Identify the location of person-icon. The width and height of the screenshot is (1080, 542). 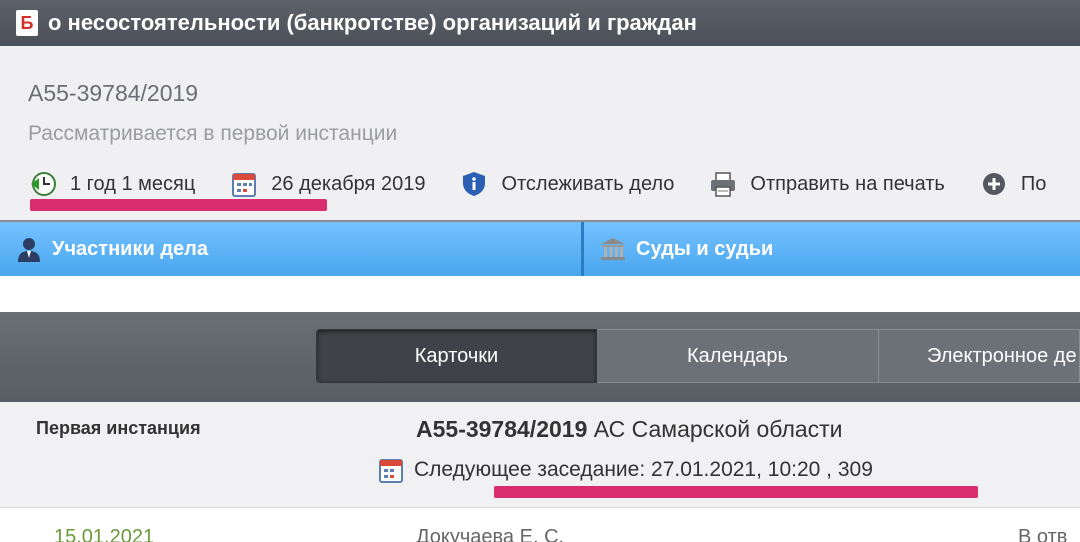
(29, 249).